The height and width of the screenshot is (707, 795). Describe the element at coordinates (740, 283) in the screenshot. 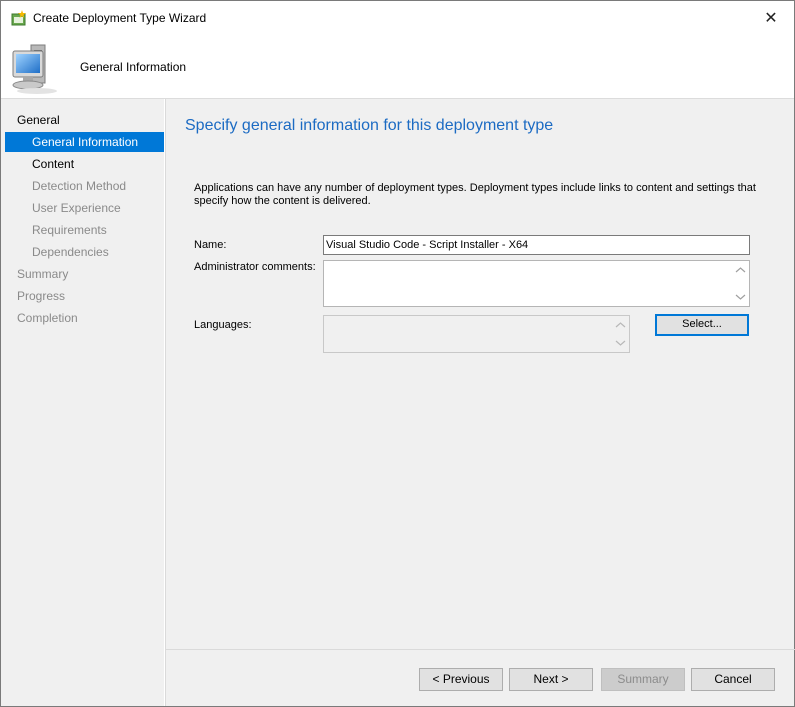

I see `comments-scrollbar` at that location.